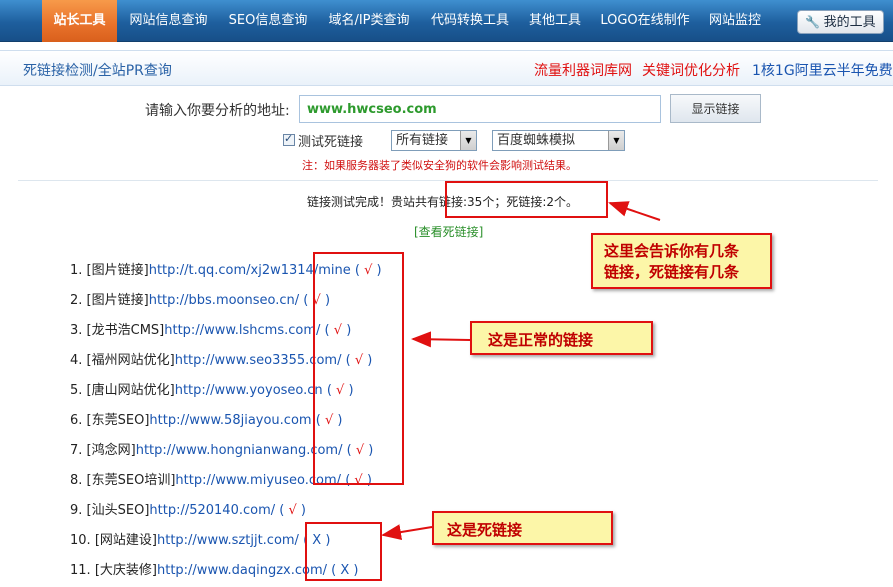  I want to click on arrow-to-summary, so click(634, 211).